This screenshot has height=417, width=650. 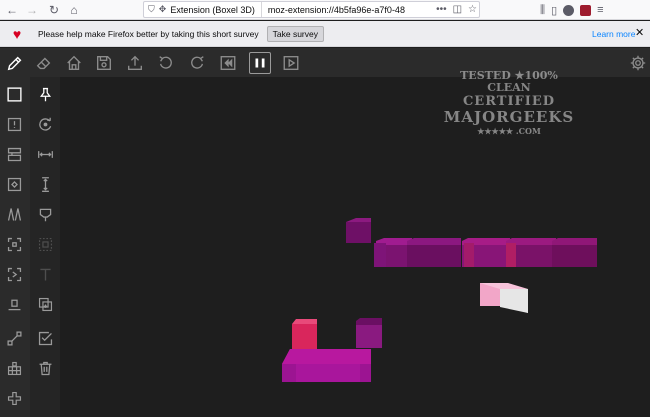 What do you see at coordinates (45, 338) in the screenshot?
I see `checkbox-icon` at bounding box center [45, 338].